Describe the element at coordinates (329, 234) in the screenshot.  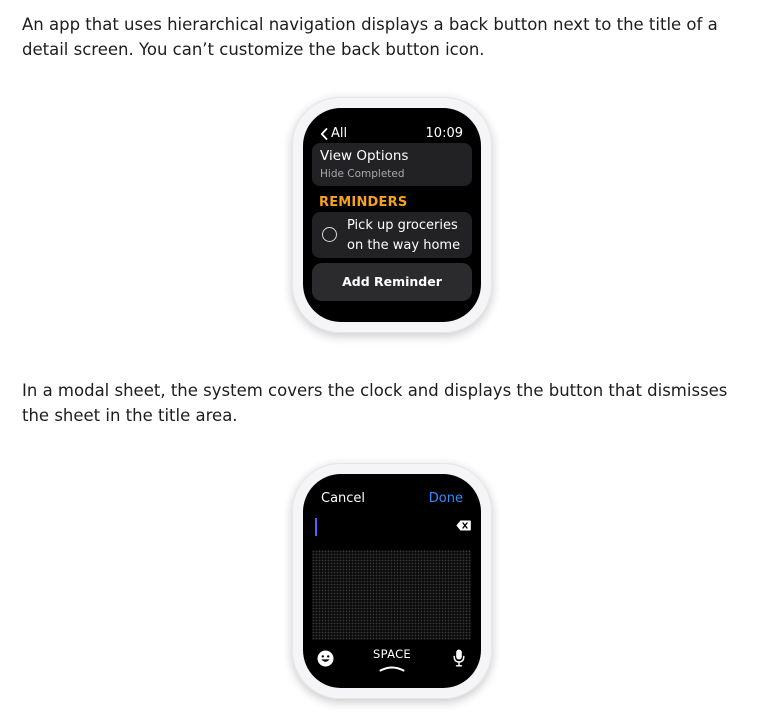
I see `circle-checkbox-icon` at that location.